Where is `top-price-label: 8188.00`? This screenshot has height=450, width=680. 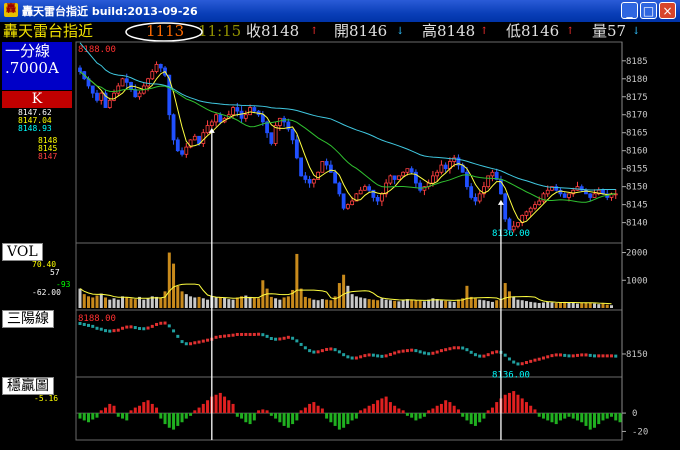 top-price-label: 8188.00 is located at coordinates (97, 319).